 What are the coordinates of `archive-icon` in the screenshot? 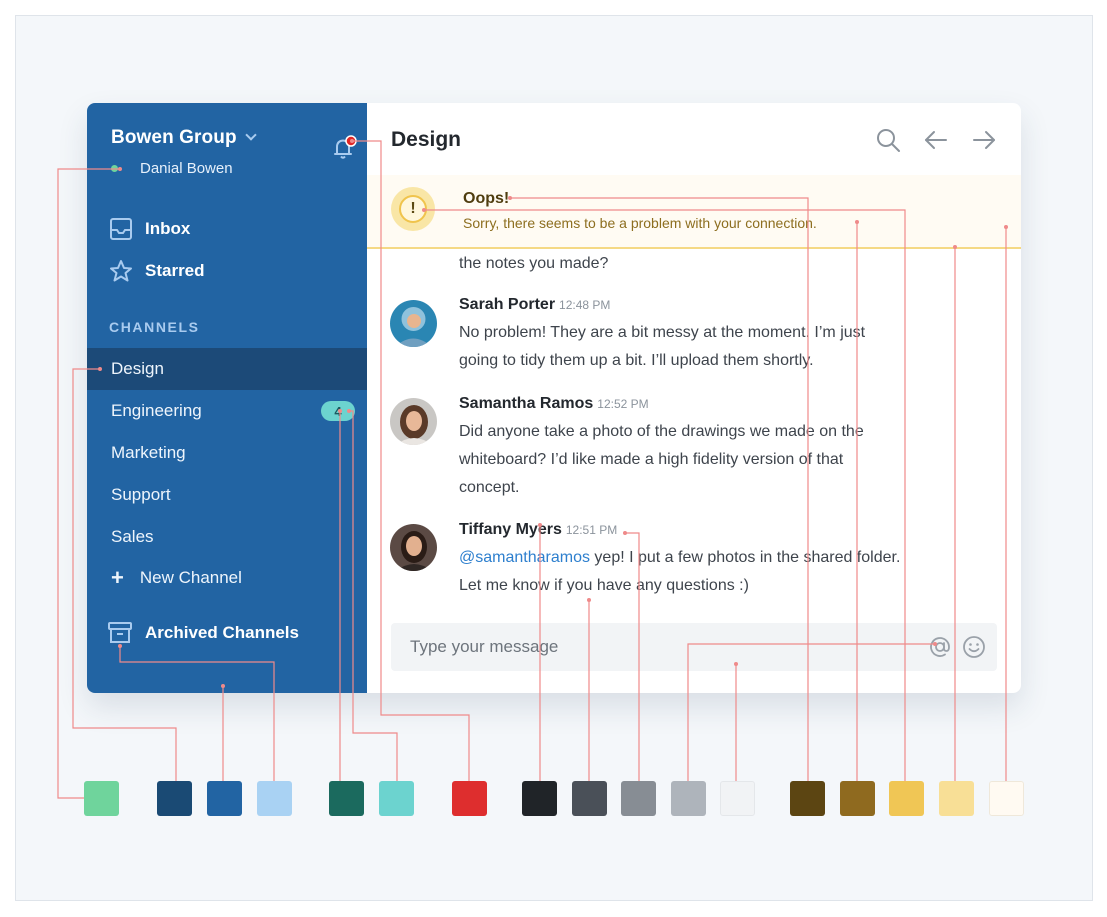 It's located at (120, 632).